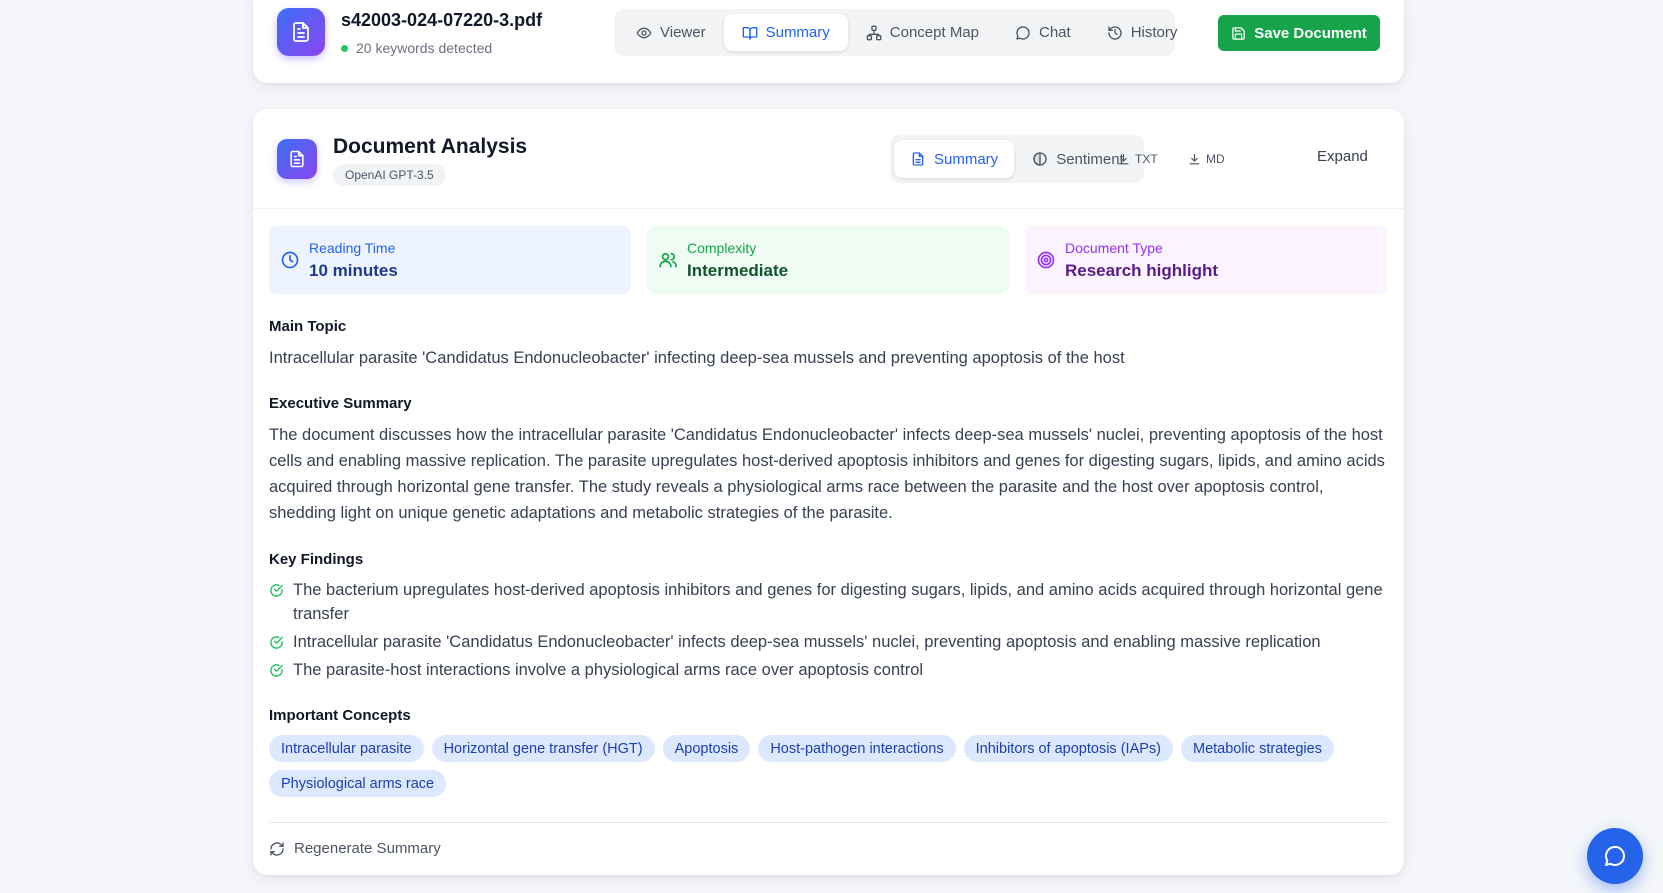 The width and height of the screenshot is (1663, 893). What do you see at coordinates (340, 715) in the screenshot?
I see `important-concepts-heading: Important Concepts` at bounding box center [340, 715].